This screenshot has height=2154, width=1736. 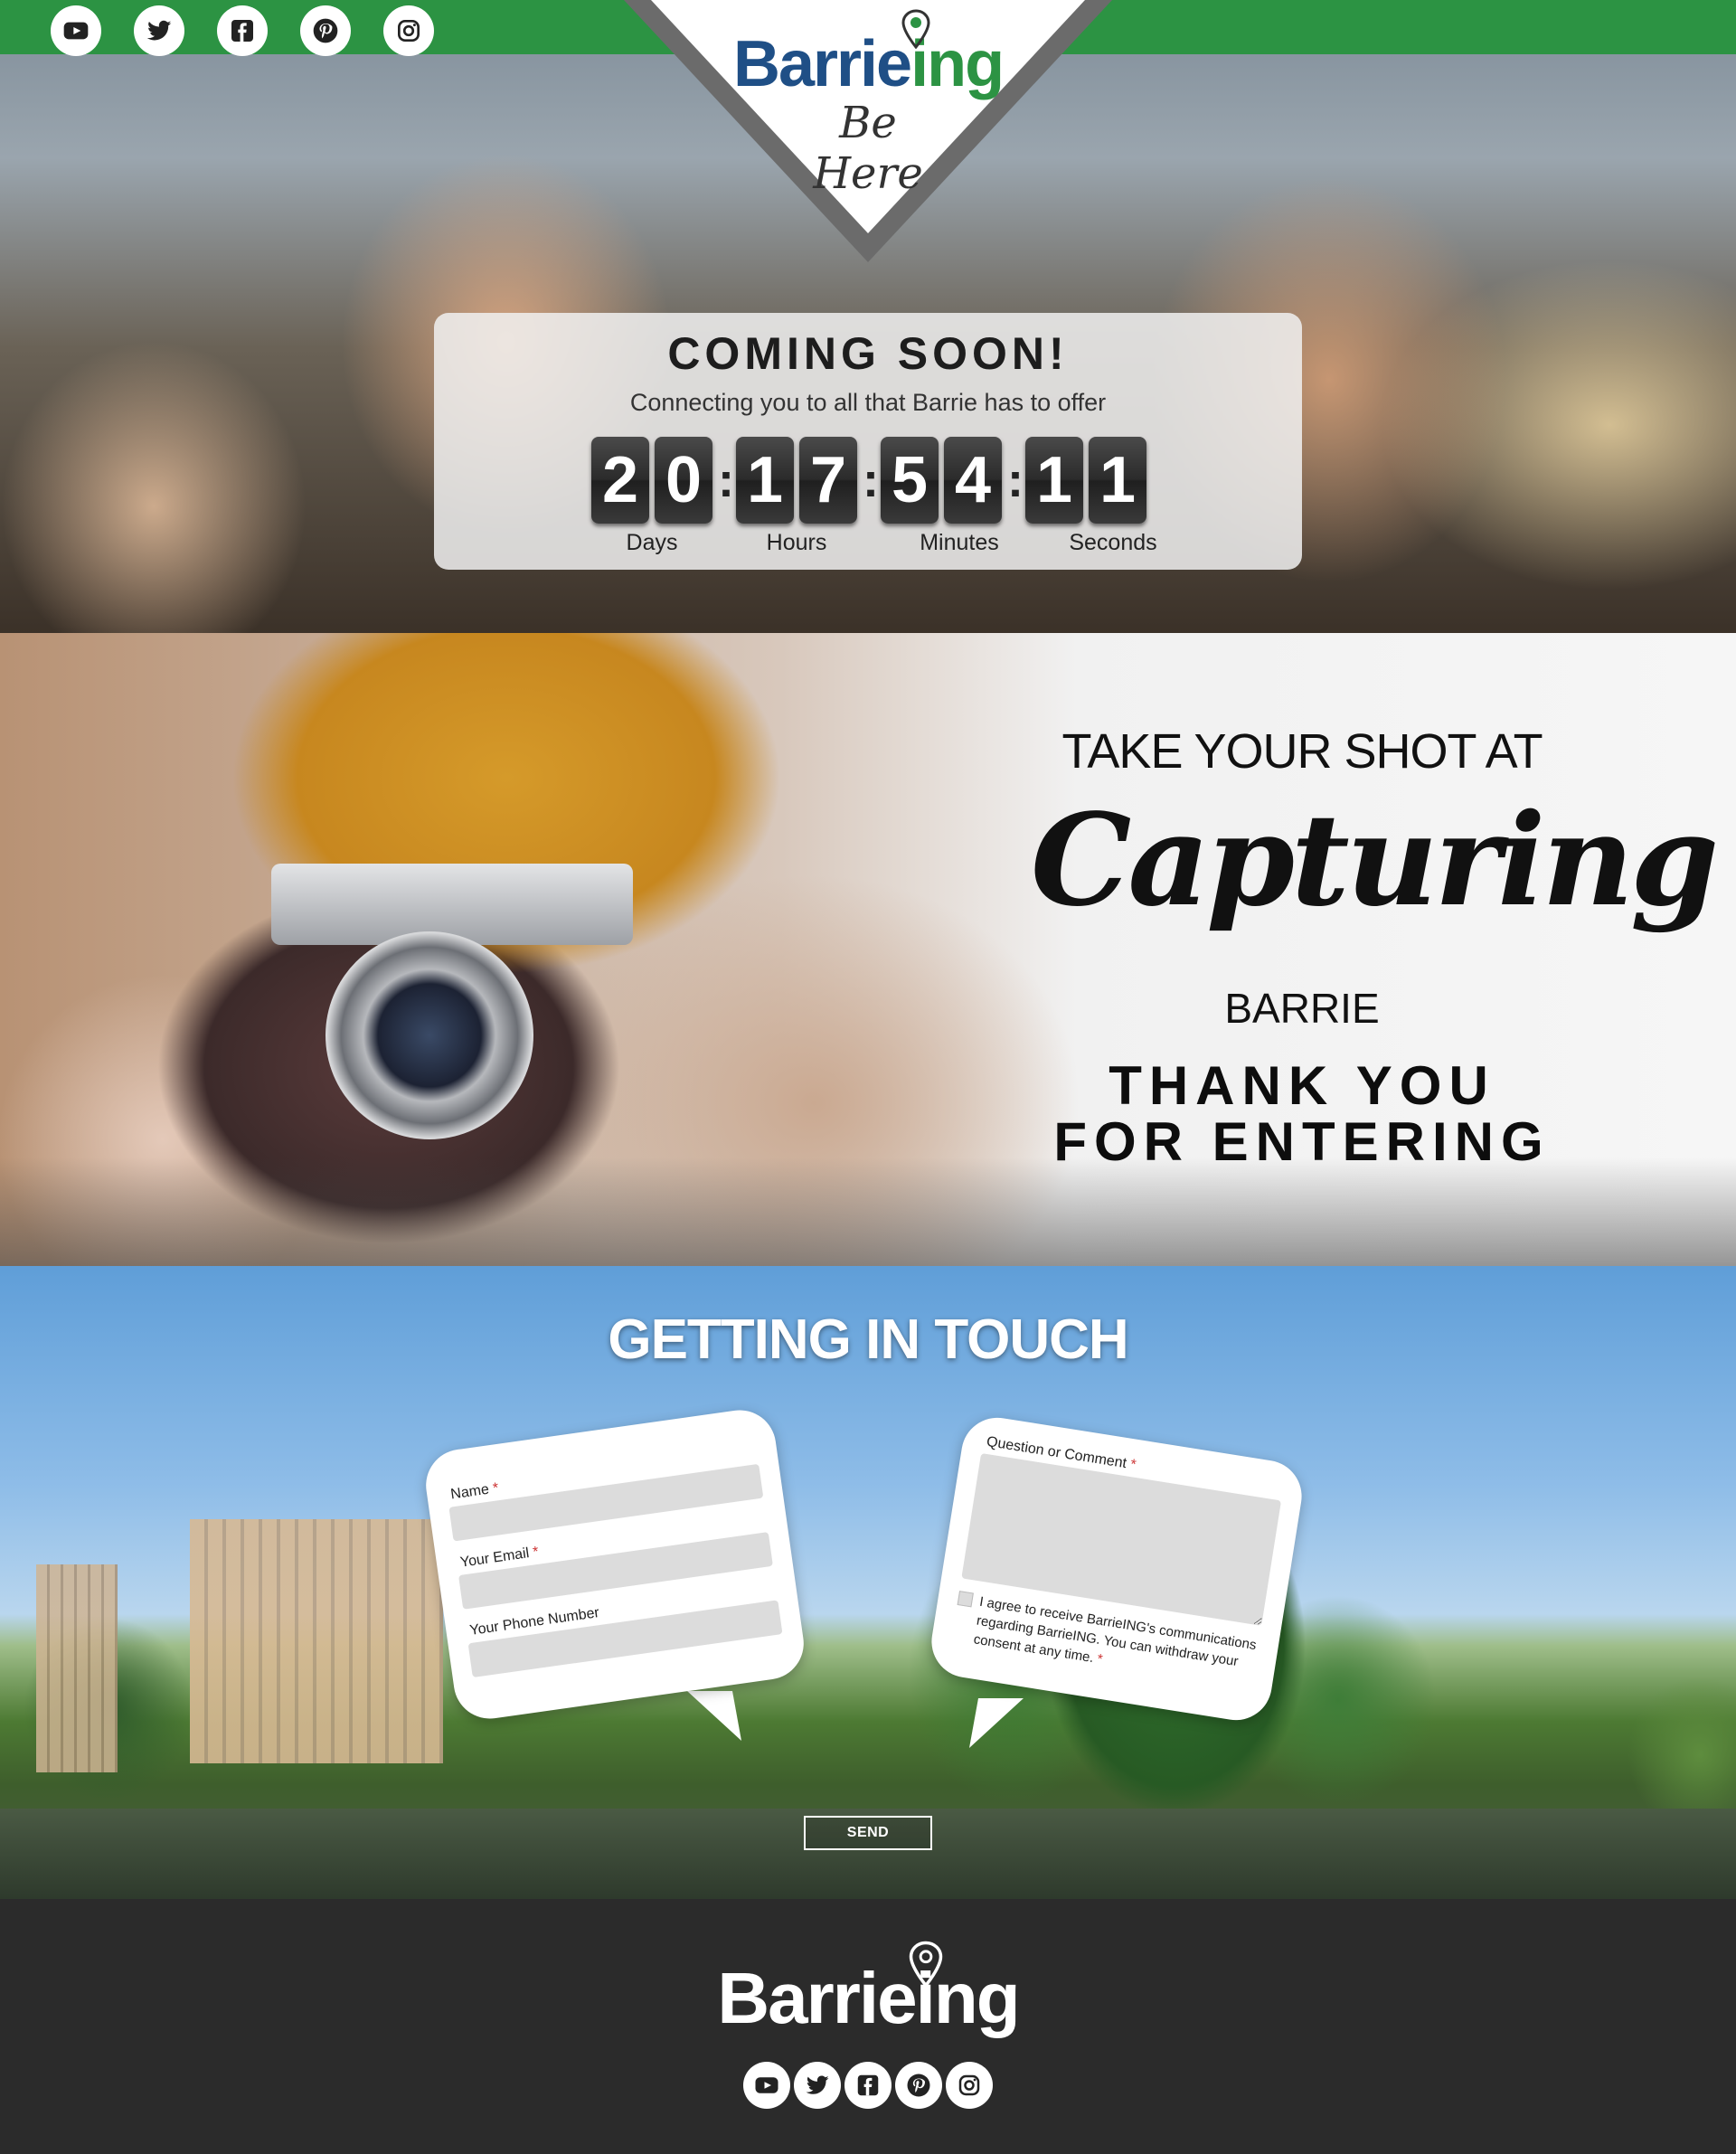 I want to click on unit-seconds: Seconds, so click(x=1113, y=542).